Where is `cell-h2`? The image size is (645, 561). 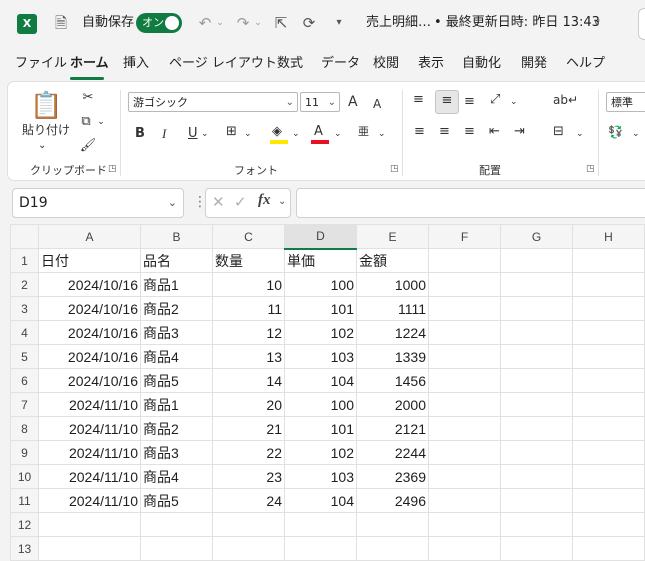
cell-h2 is located at coordinates (608, 284).